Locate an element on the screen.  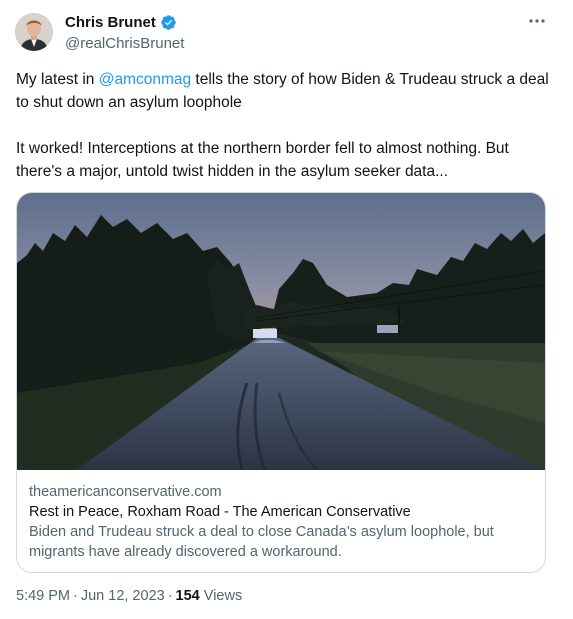
timestamp-row: 5:49 PM · Jun 12, 2023 · 154 Views is located at coordinates (129, 596).